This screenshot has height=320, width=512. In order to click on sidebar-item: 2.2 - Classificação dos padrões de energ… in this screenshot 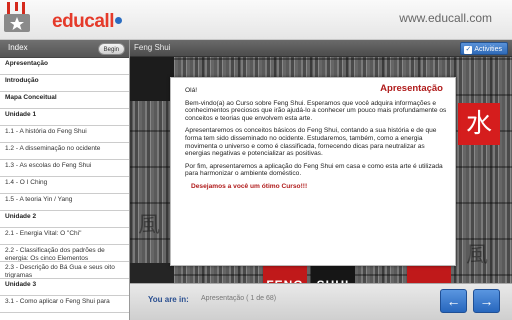, I will do `click(64, 253)`.